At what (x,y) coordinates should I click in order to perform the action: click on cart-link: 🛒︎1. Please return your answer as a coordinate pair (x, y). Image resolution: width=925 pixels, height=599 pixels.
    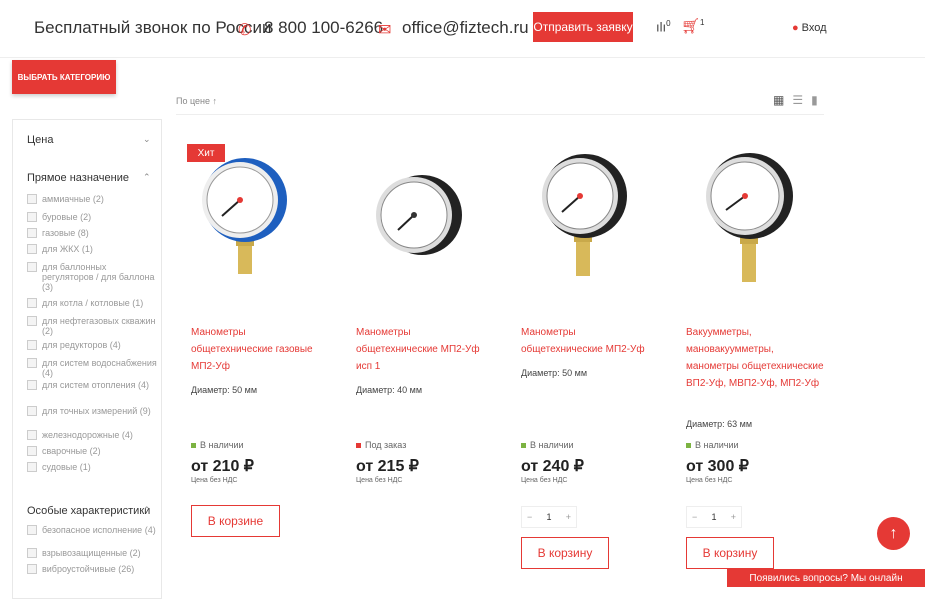
    Looking at the image, I should click on (693, 26).